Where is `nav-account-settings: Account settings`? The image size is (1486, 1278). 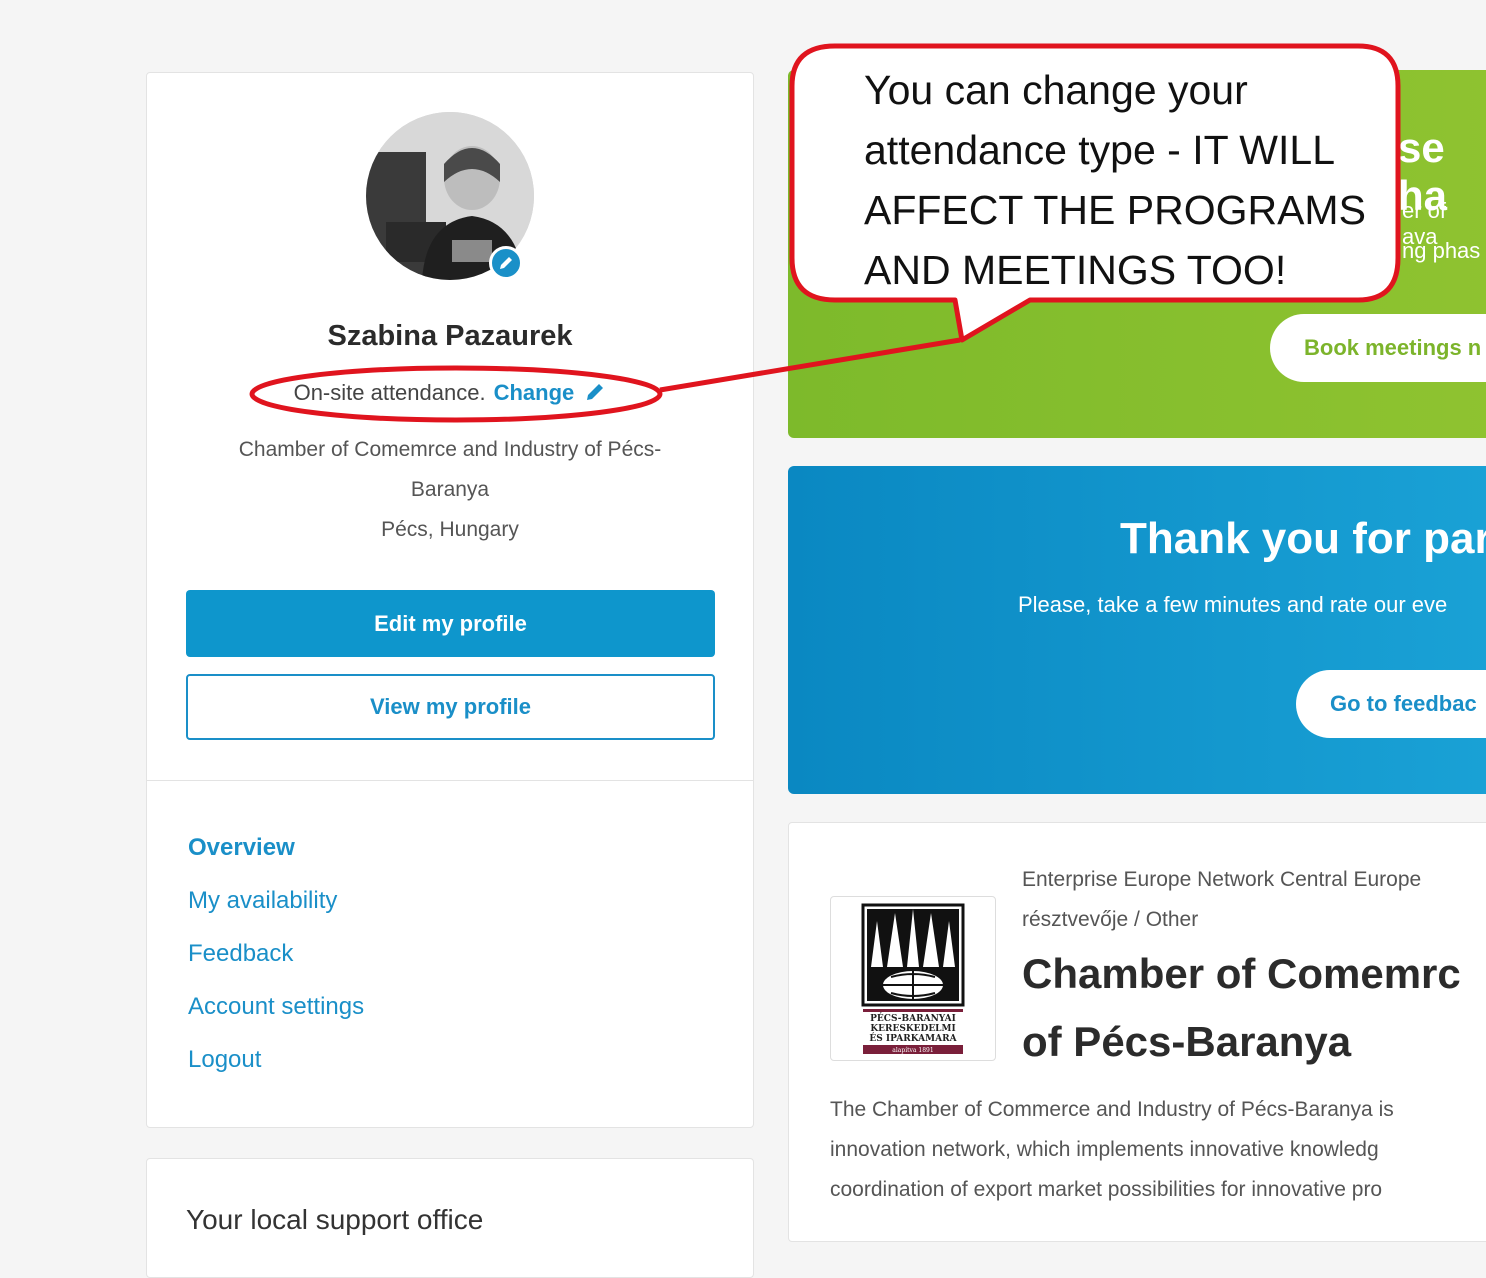
nav-account-settings: Account settings is located at coordinates (276, 1007).